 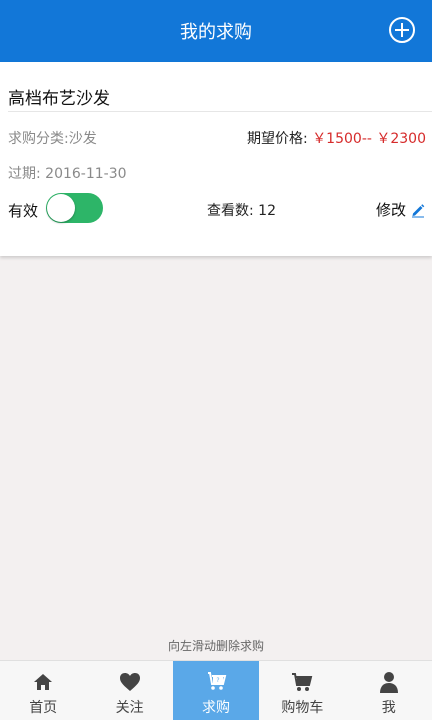 What do you see at coordinates (220, 111) in the screenshot?
I see `divider` at bounding box center [220, 111].